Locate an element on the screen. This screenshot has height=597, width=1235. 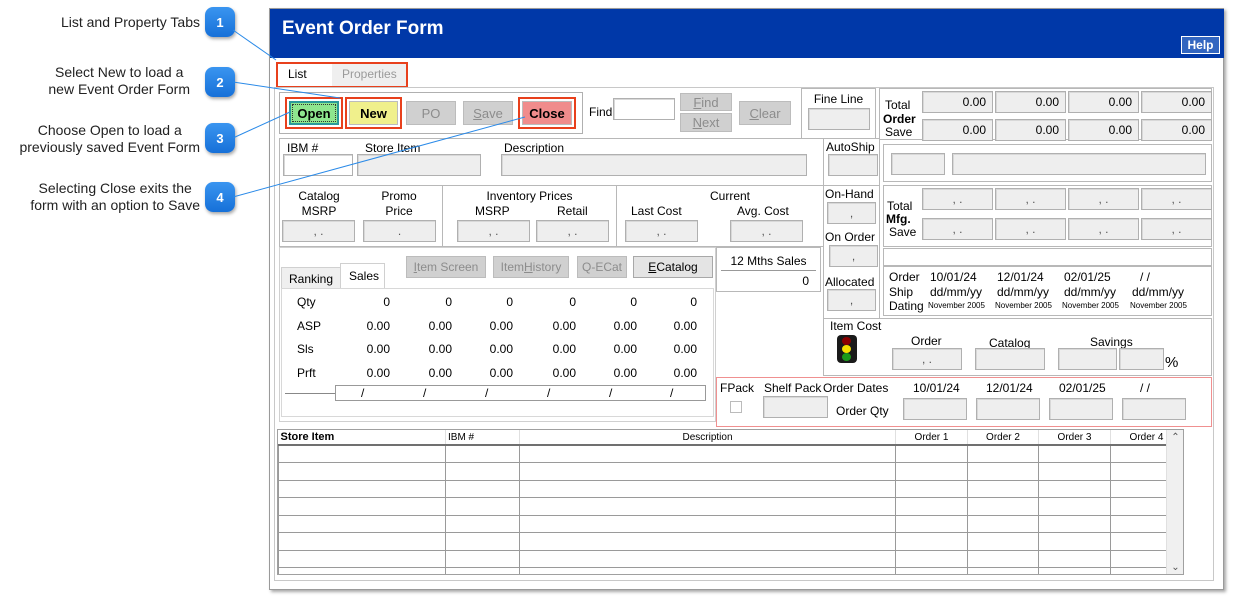
grid-col-store-item: Store Item is located at coordinates (362, 438).